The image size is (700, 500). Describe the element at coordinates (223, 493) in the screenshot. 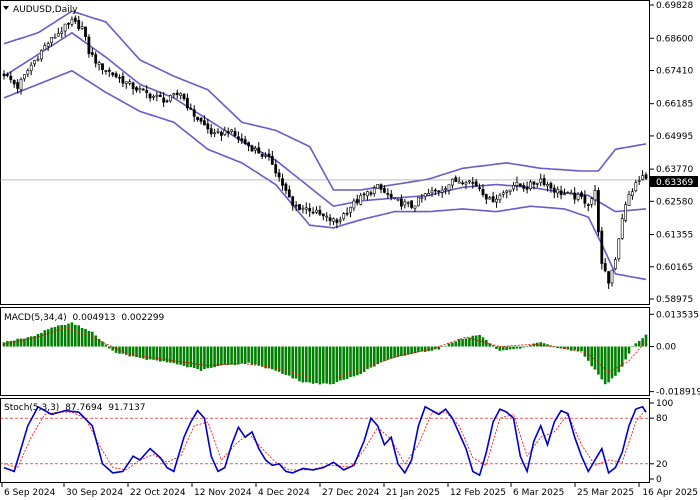

I see `date-axis-label: 12 Nov 2024` at that location.